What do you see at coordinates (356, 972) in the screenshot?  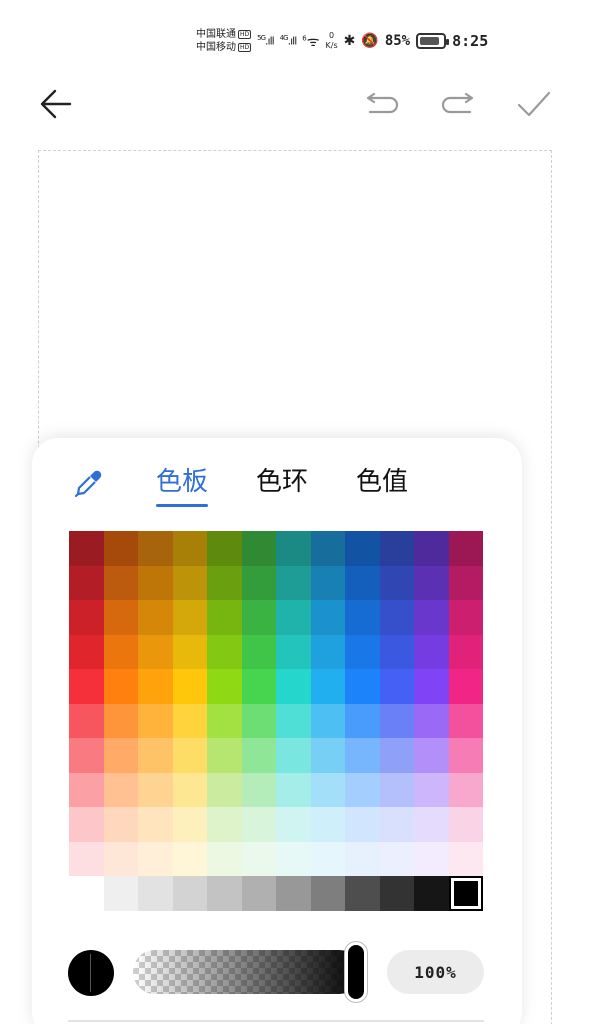 I see `opacity-slider-thumb` at bounding box center [356, 972].